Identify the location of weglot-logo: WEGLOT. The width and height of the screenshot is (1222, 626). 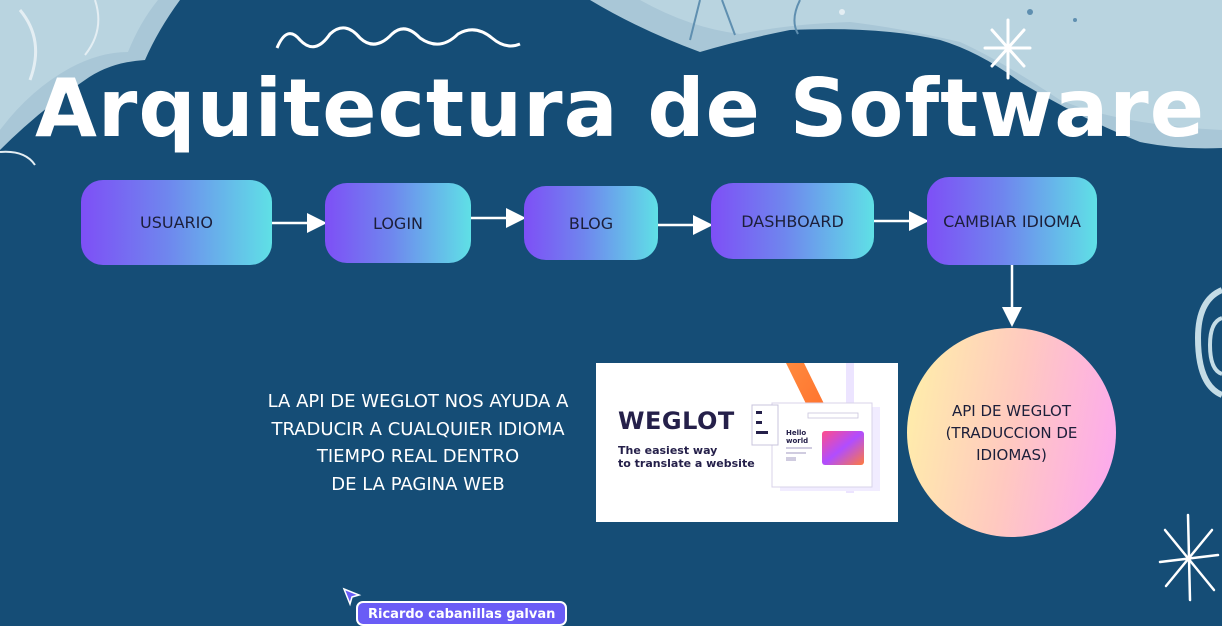
(676, 421).